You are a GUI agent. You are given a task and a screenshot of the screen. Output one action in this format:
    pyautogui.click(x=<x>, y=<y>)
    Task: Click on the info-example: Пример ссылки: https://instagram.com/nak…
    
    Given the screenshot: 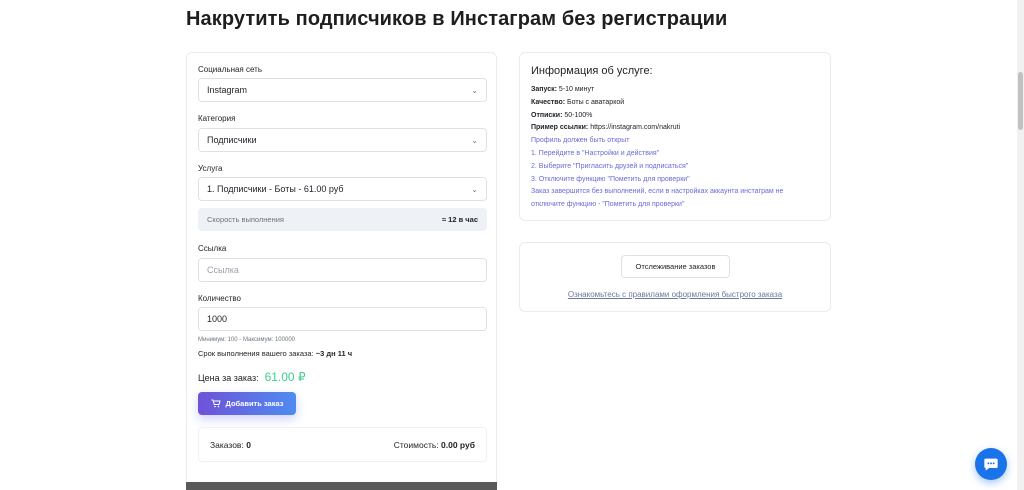 What is the action you would take?
    pyautogui.click(x=675, y=128)
    